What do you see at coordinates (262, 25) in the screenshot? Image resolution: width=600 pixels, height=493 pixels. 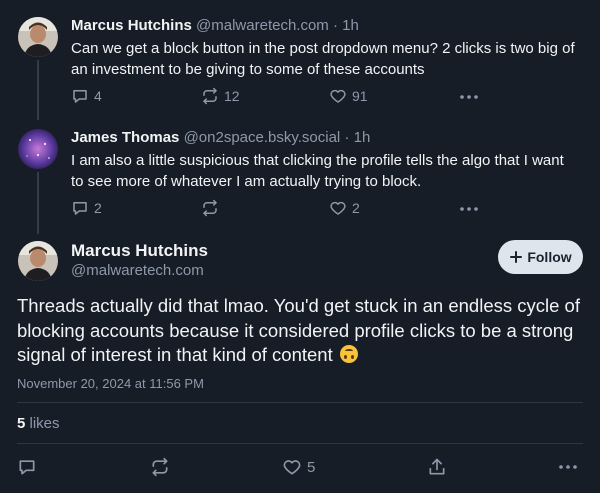 I see `author-handle: @malwaretech.com` at bounding box center [262, 25].